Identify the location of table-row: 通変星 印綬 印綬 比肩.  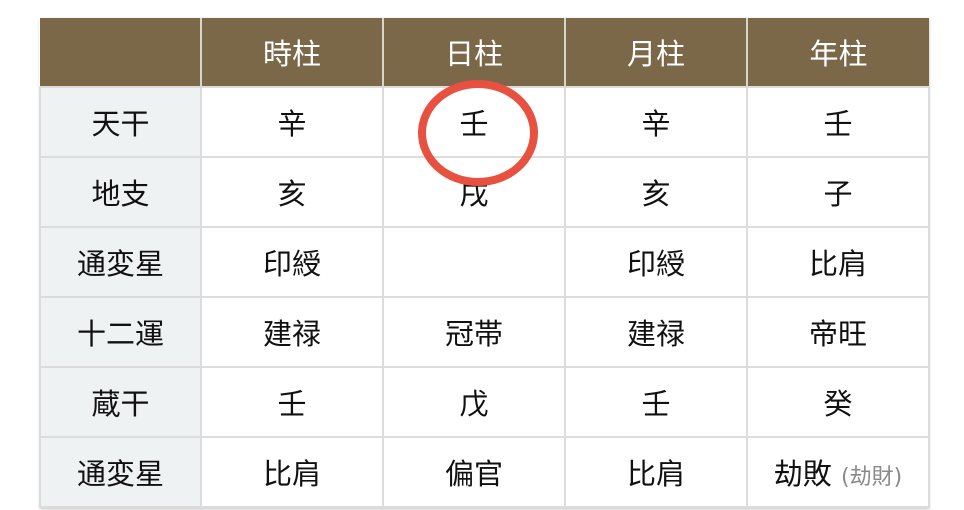
(484, 262).